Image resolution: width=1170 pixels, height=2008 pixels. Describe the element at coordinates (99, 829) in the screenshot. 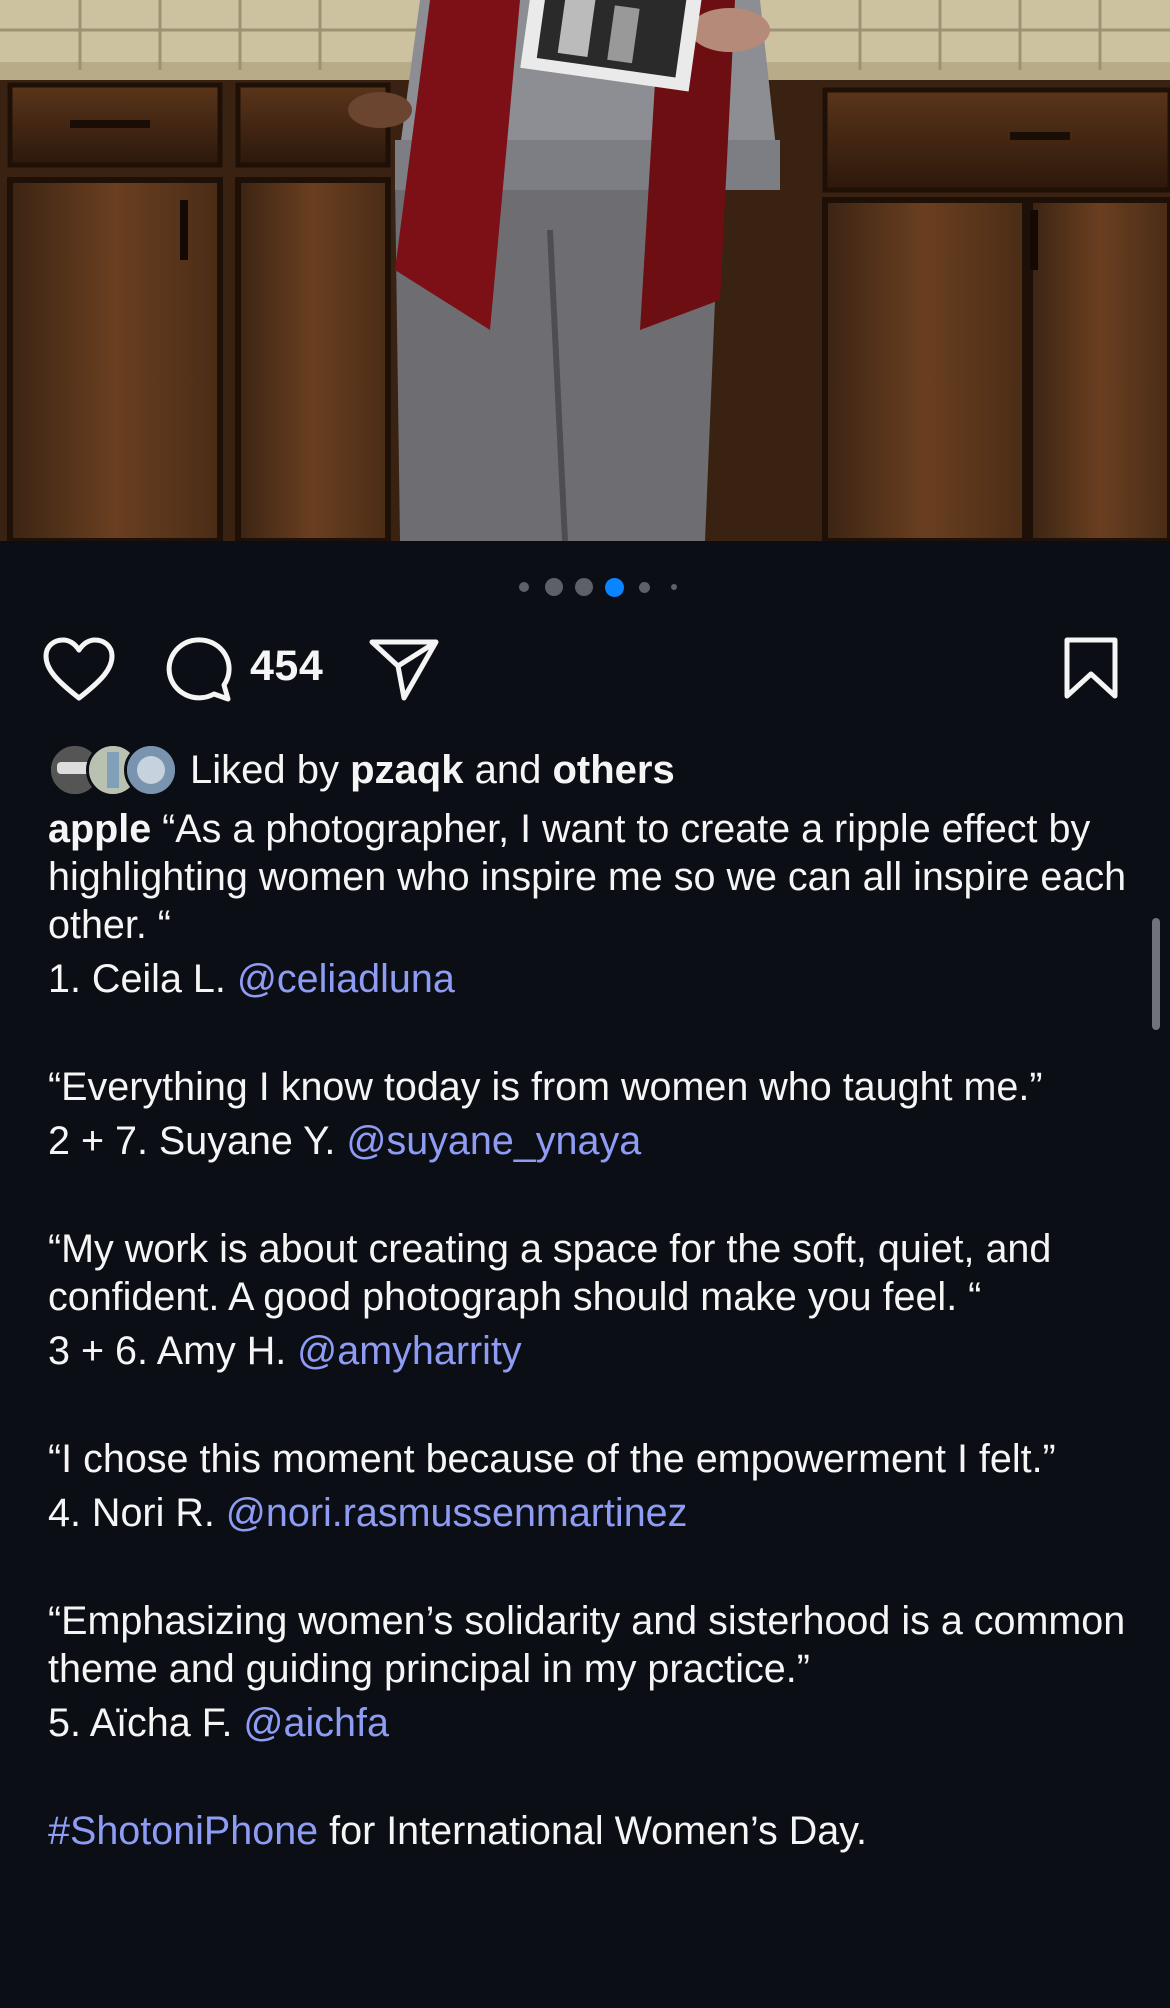

I see `author-username: apple` at that location.